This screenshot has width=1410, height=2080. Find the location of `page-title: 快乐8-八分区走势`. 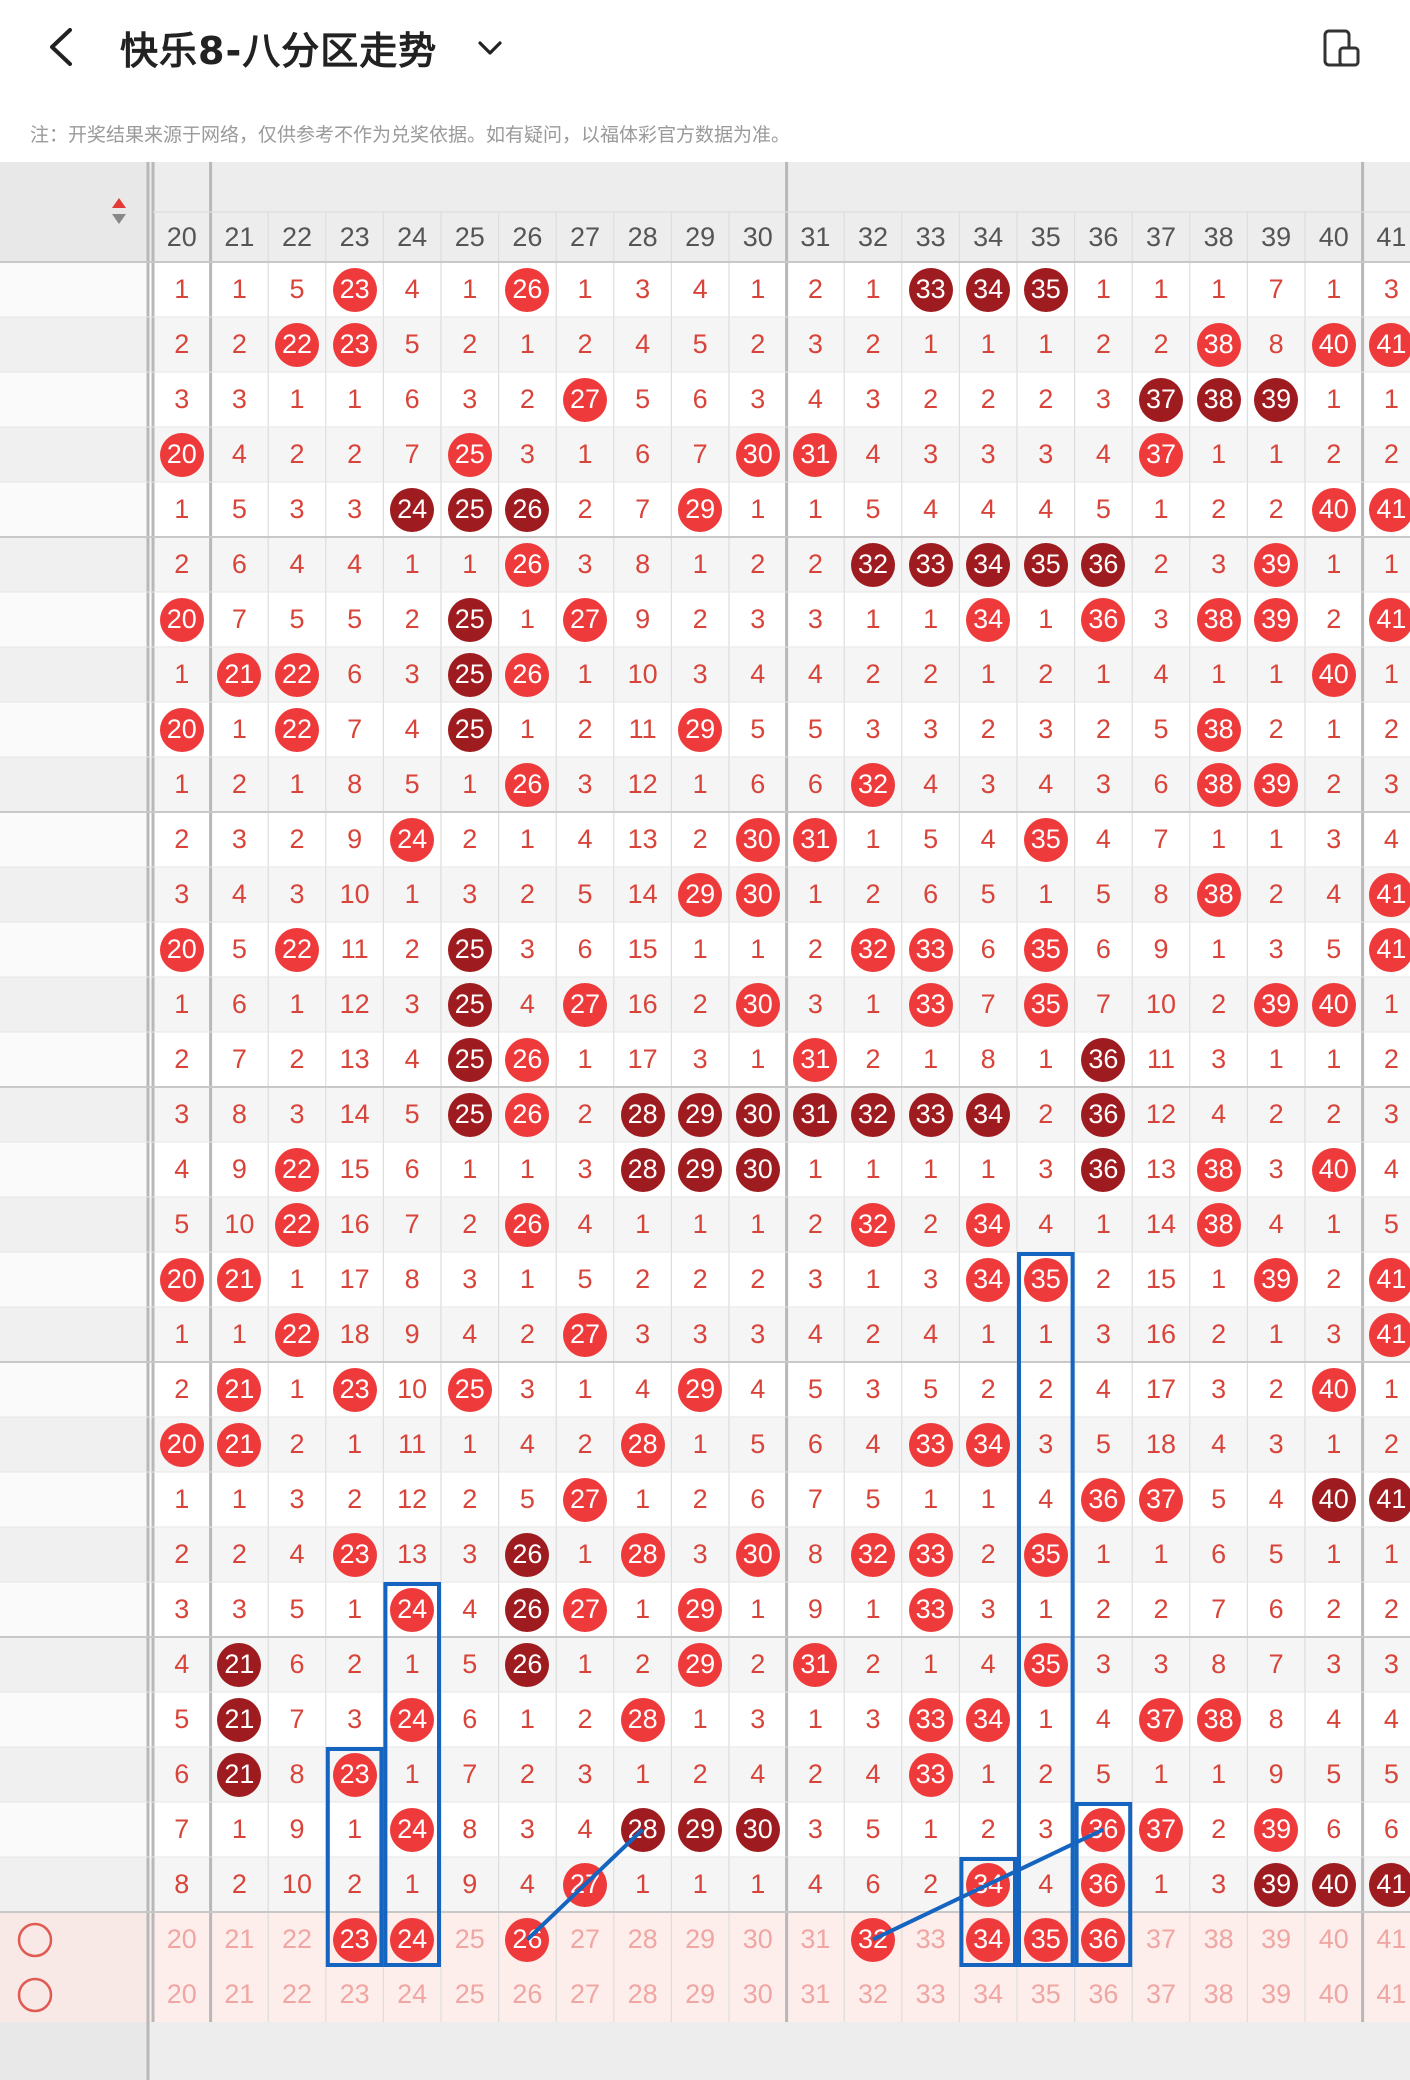

page-title: 快乐8-八分区走势 is located at coordinates (279, 51).